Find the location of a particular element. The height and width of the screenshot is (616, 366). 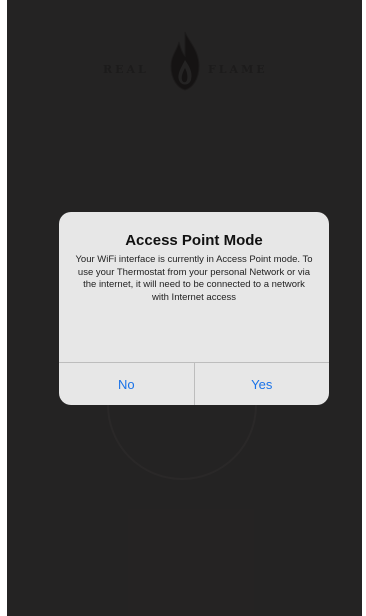

alert-title: Access Point Mode is located at coordinates (194, 240).